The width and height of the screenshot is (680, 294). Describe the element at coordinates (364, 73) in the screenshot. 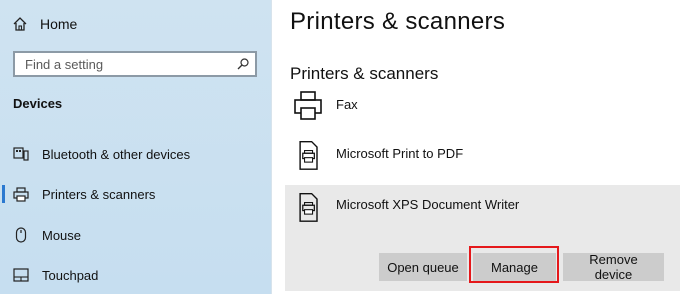

I see `section-heading: Printers & scanners` at that location.